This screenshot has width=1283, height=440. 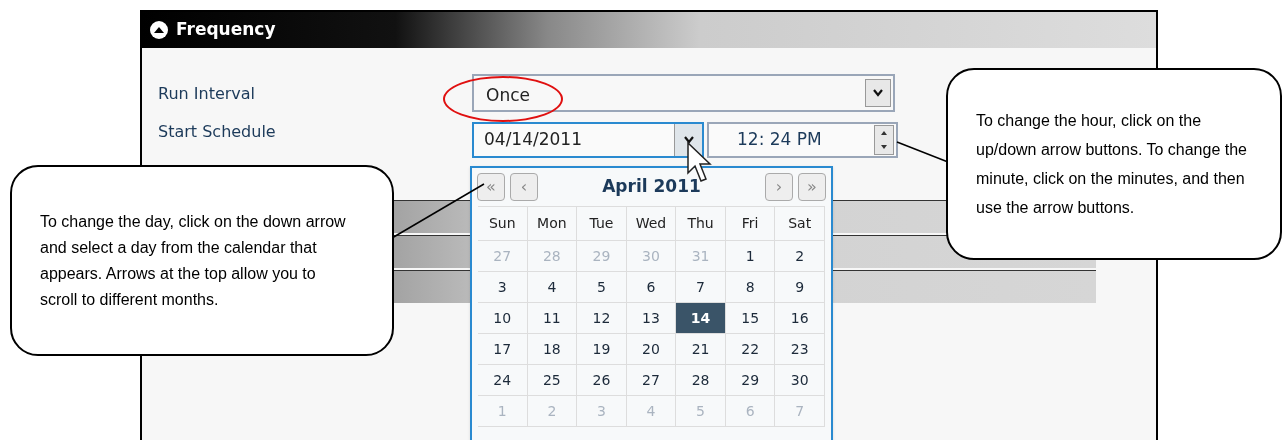 I want to click on weekday-header: Mon, so click(x=552, y=224).